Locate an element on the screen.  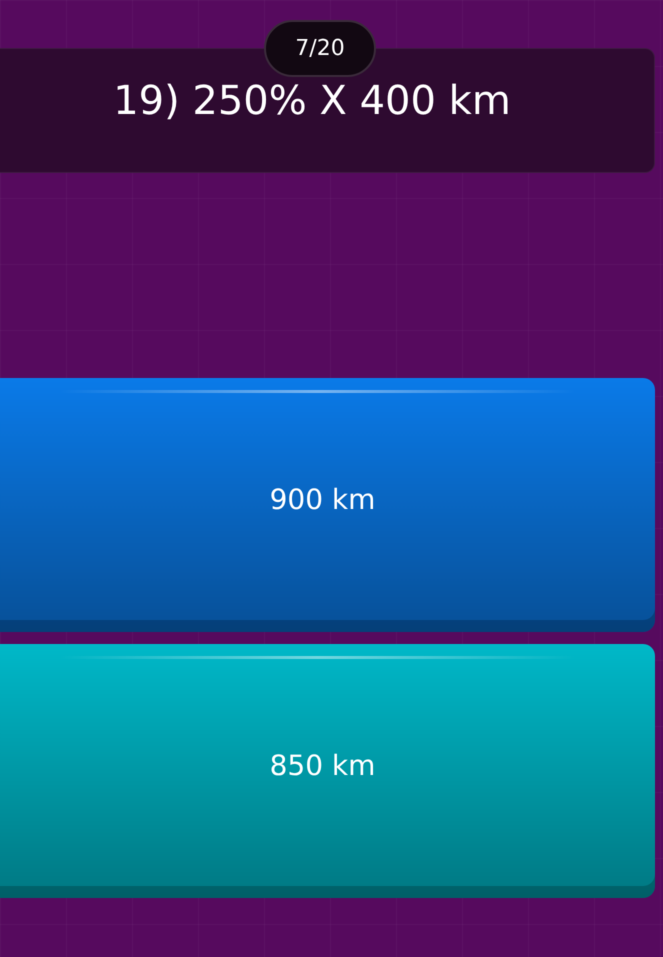
question-text: 19) 250% X 400 km is located at coordinates (312, 101).